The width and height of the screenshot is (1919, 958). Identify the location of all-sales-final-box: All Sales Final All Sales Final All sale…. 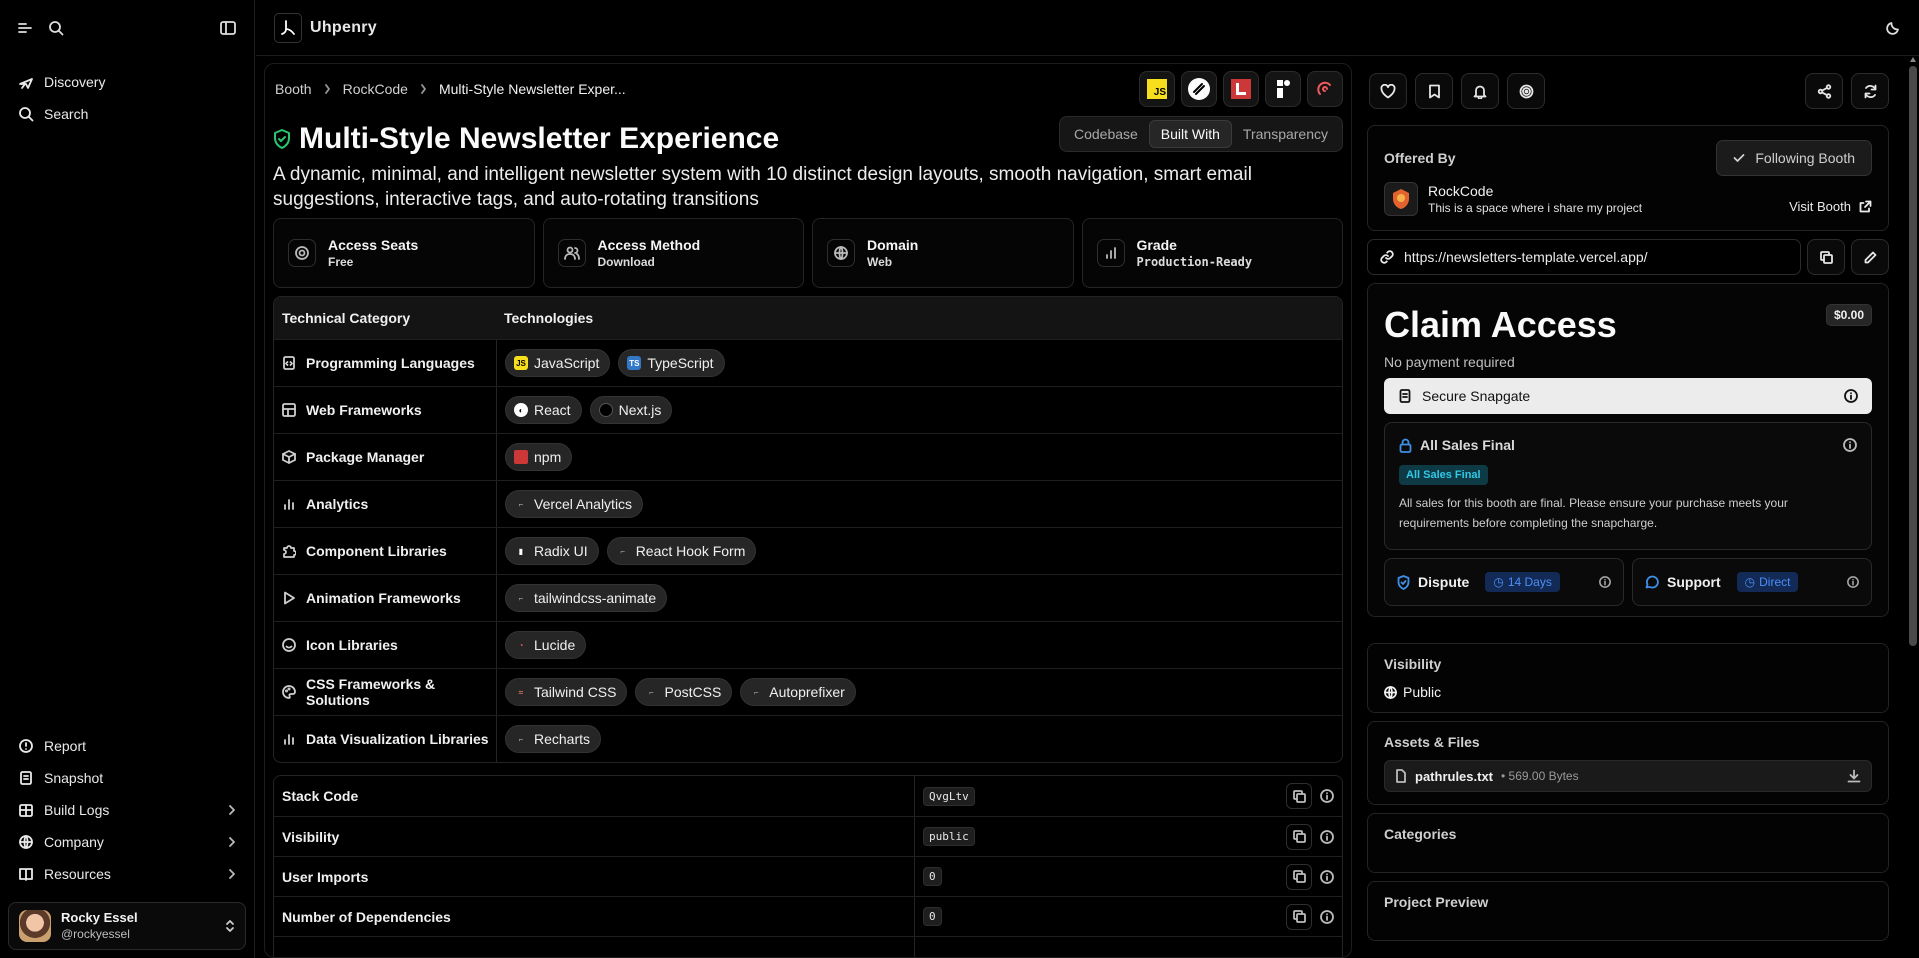
(1628, 486).